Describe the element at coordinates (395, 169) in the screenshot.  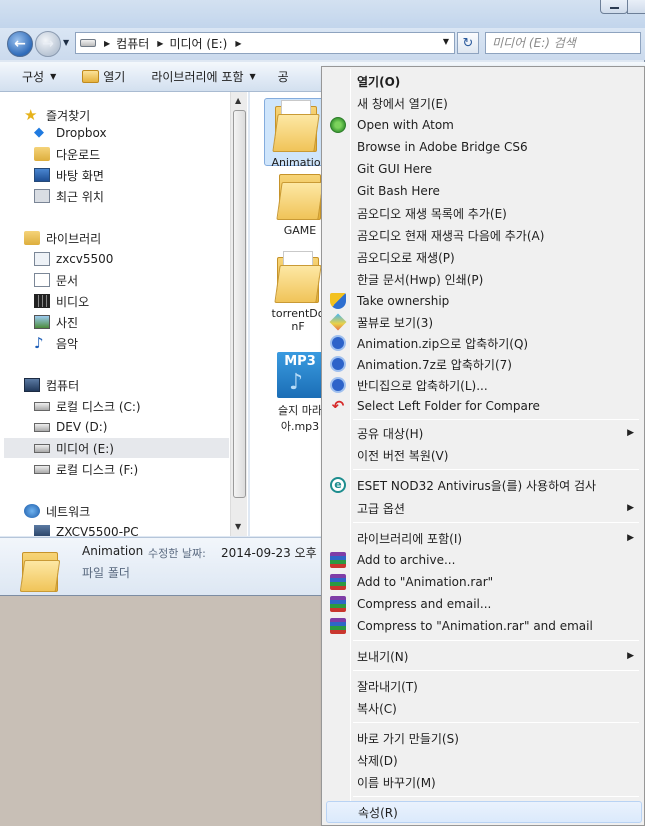
I see `menu-item-label: Git GUI Here` at that location.